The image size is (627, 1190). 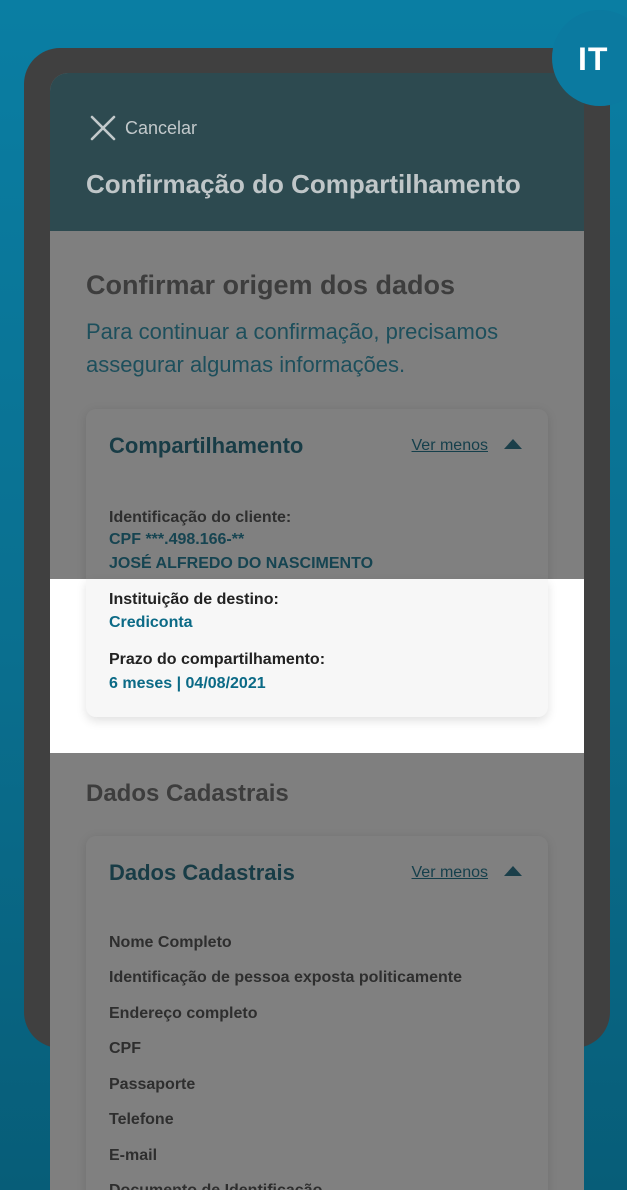 What do you see at coordinates (217, 659) in the screenshot?
I see `period-label: Prazo do compartilhamento:` at bounding box center [217, 659].